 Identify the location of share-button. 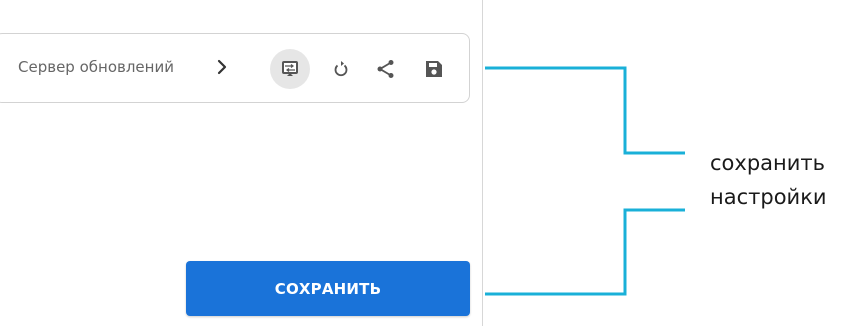
(386, 69).